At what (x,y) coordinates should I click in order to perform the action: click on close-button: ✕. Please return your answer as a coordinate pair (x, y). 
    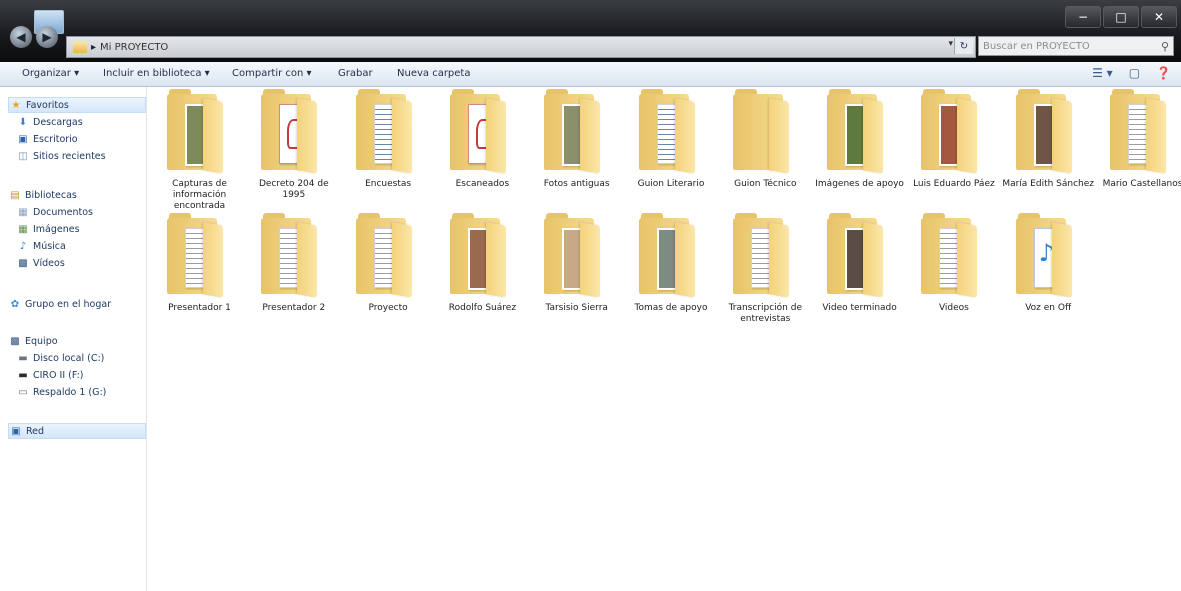
    Looking at the image, I should click on (1159, 17).